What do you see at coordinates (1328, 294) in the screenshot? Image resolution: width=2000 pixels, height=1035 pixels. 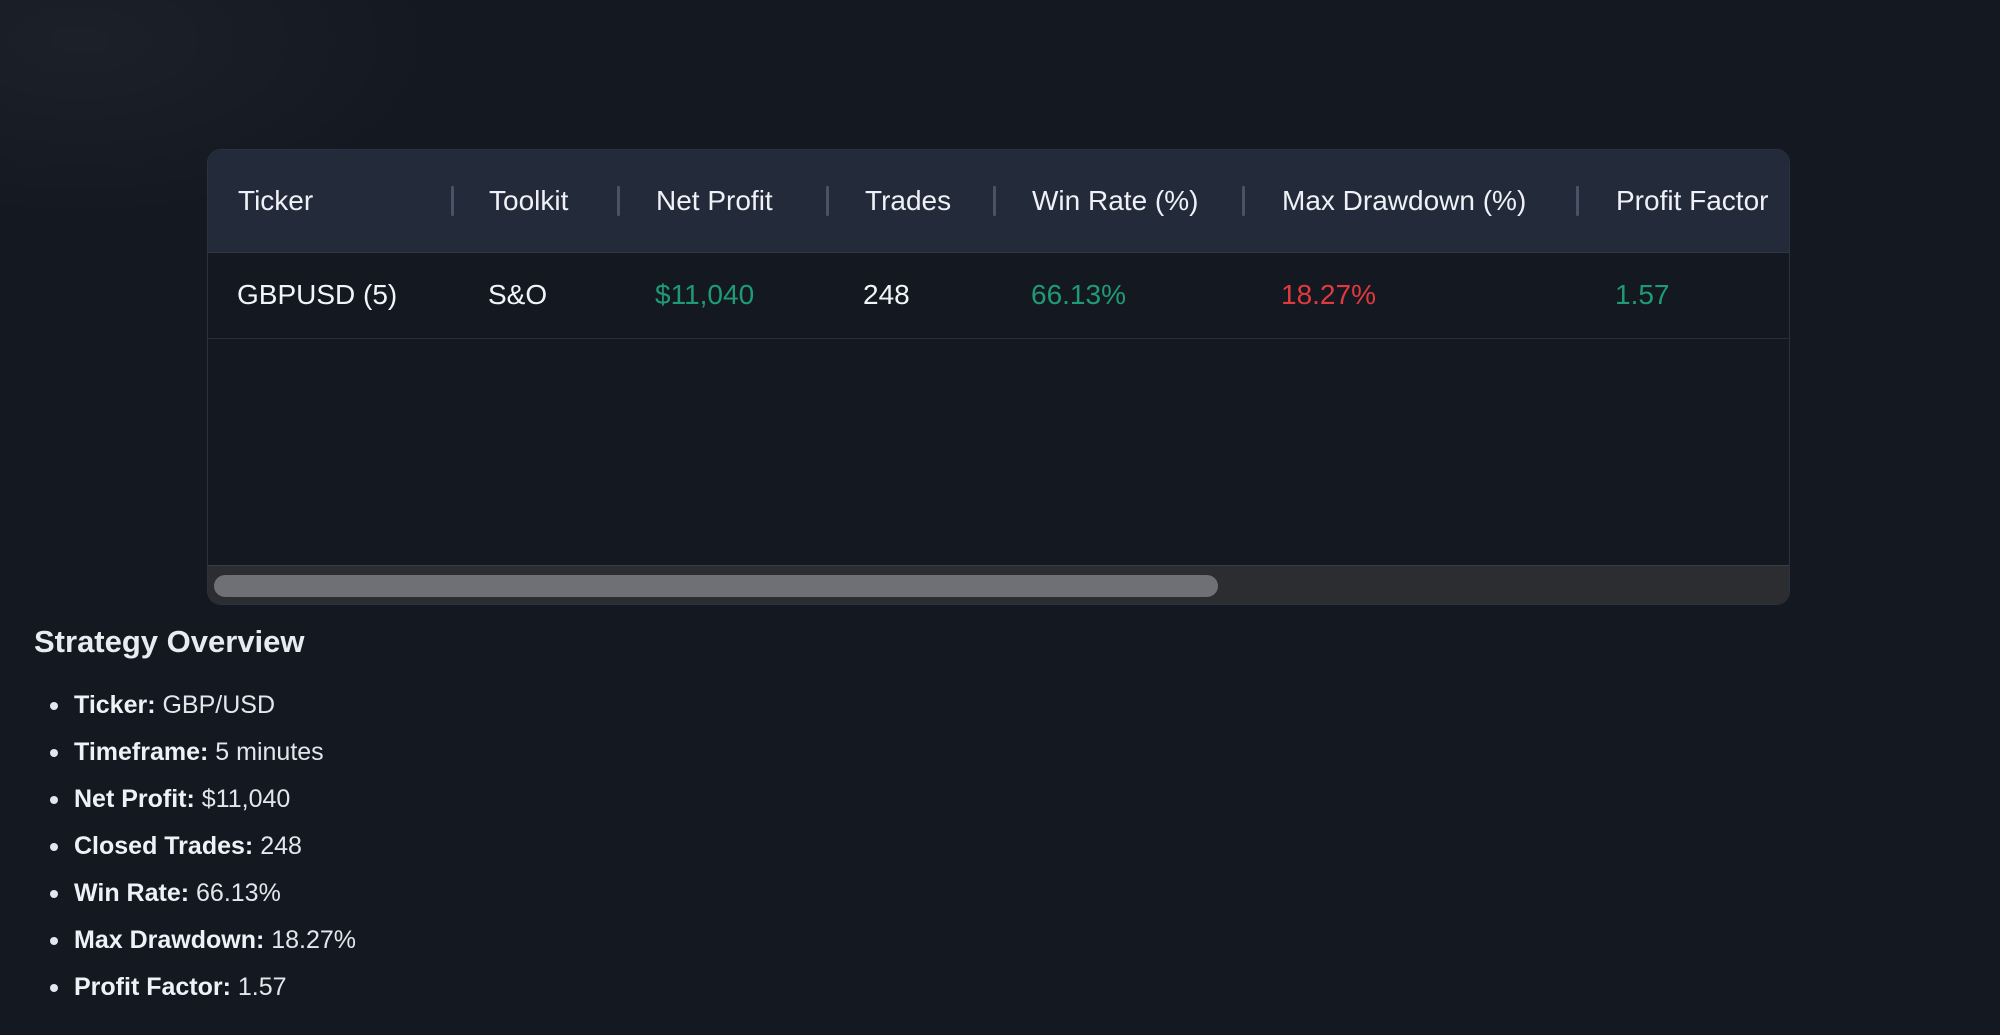 I see `cell-max-drawdown: 18.27%` at bounding box center [1328, 294].